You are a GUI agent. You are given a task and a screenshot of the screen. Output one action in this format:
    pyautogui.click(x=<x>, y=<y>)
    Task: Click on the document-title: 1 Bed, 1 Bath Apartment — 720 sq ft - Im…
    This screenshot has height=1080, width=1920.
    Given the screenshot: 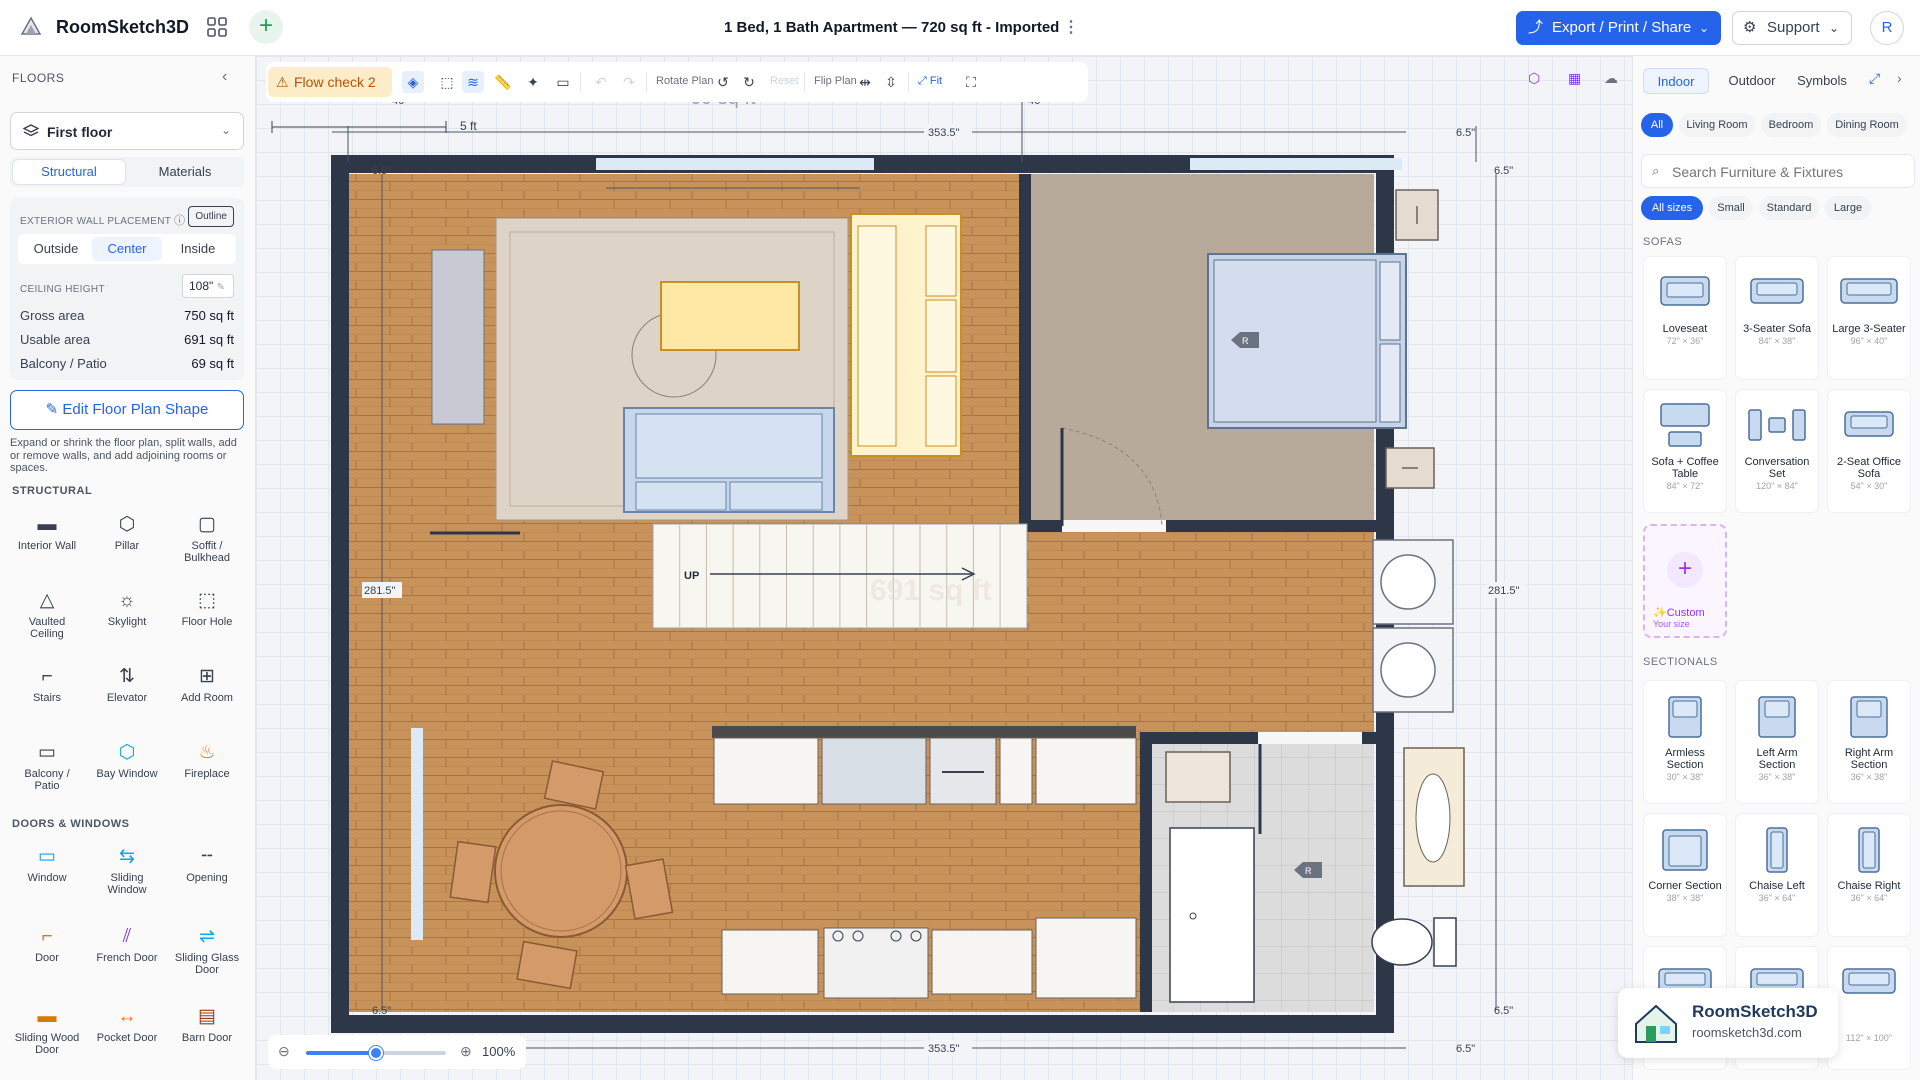 What is the action you would take?
    pyautogui.click(x=891, y=27)
    